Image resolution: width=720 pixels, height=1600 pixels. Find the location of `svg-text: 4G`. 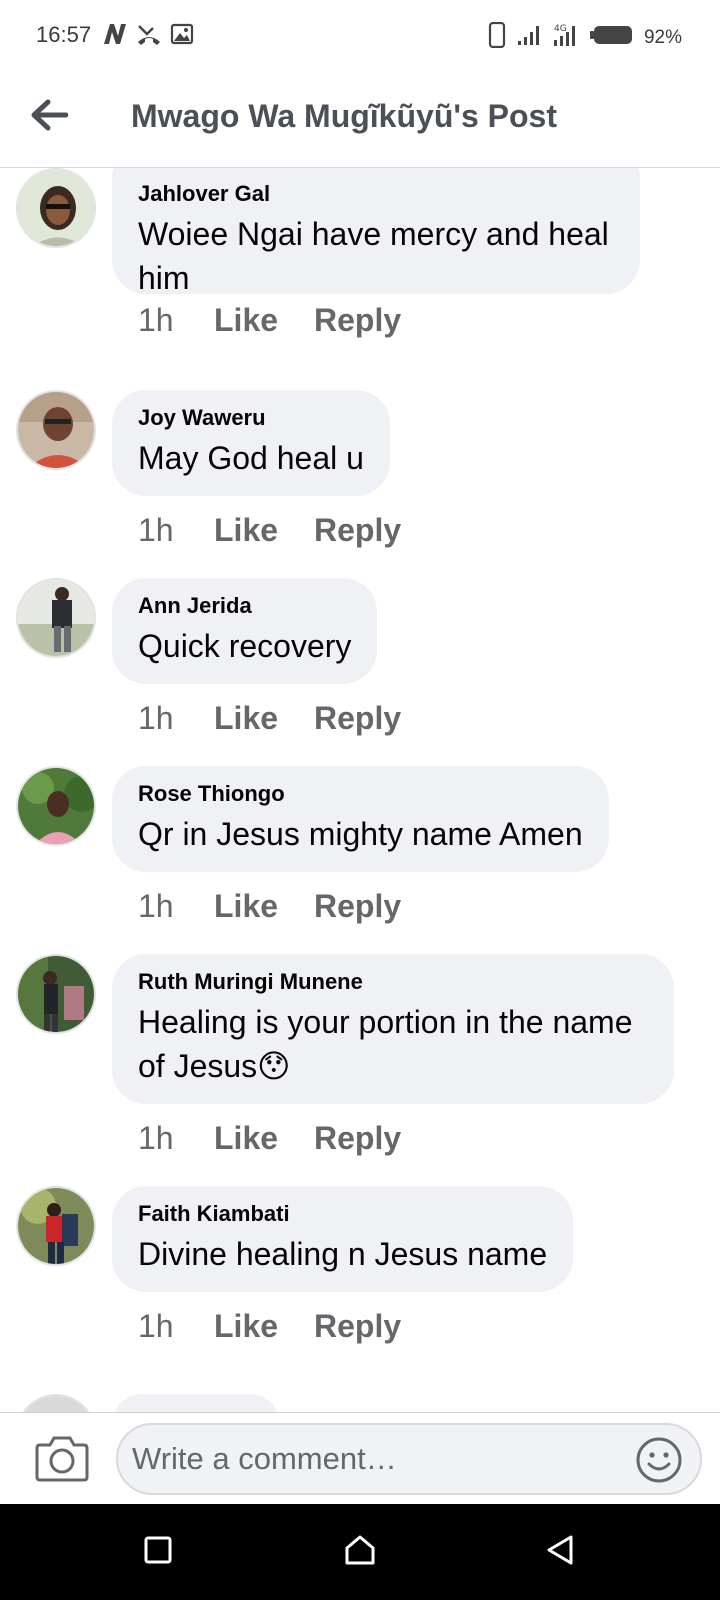

svg-text: 4G is located at coordinates (560, 29).